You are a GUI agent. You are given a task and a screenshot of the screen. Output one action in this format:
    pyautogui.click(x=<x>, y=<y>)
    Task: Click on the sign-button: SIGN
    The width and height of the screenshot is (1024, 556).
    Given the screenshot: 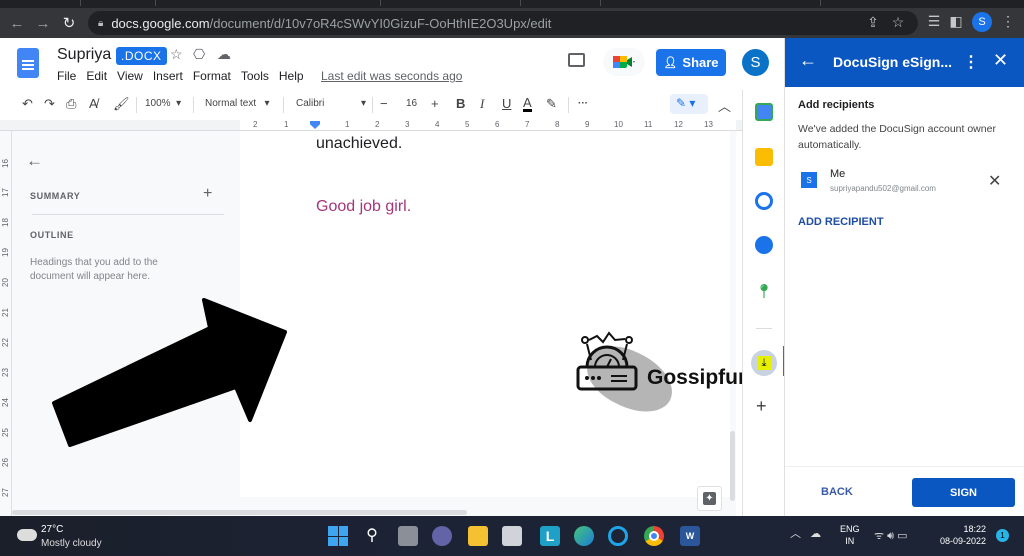 What is the action you would take?
    pyautogui.click(x=963, y=492)
    